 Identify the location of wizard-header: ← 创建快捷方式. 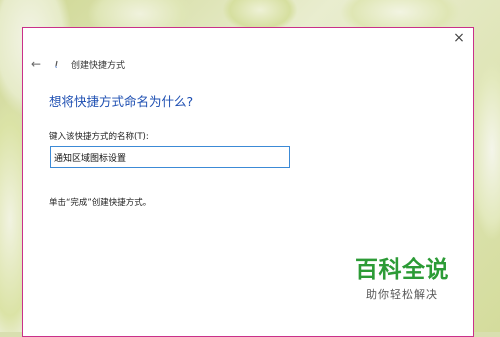
(77, 64).